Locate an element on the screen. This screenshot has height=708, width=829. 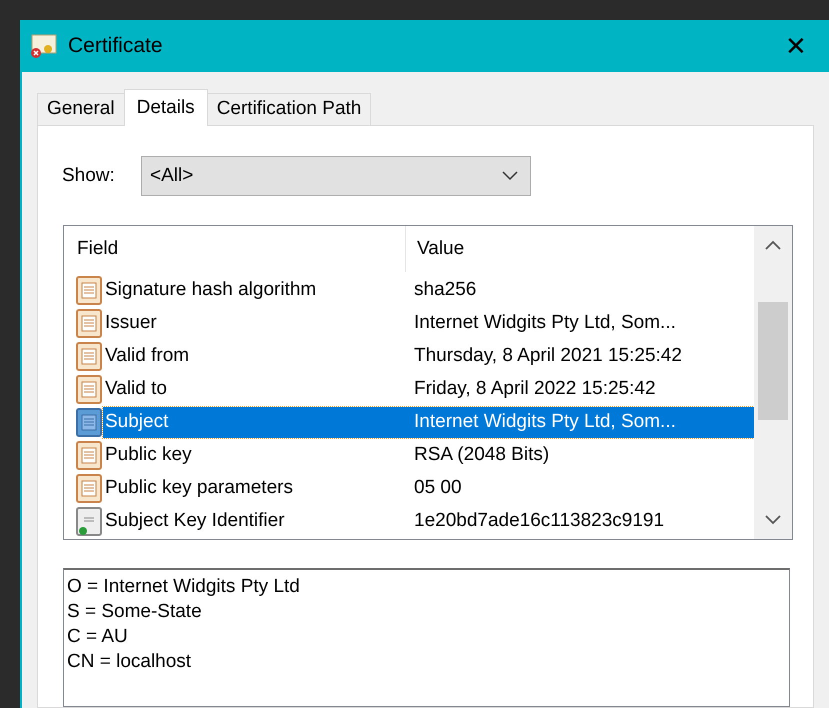
tab: Details is located at coordinates (166, 107).